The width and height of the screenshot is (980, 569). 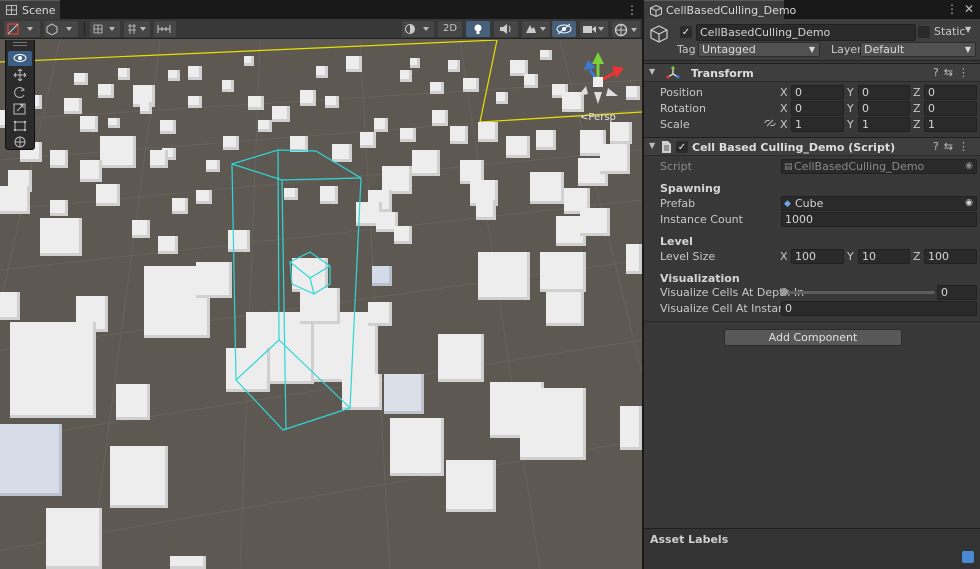 What do you see at coordinates (536, 29) in the screenshot?
I see `fx-visibility-dropdown` at bounding box center [536, 29].